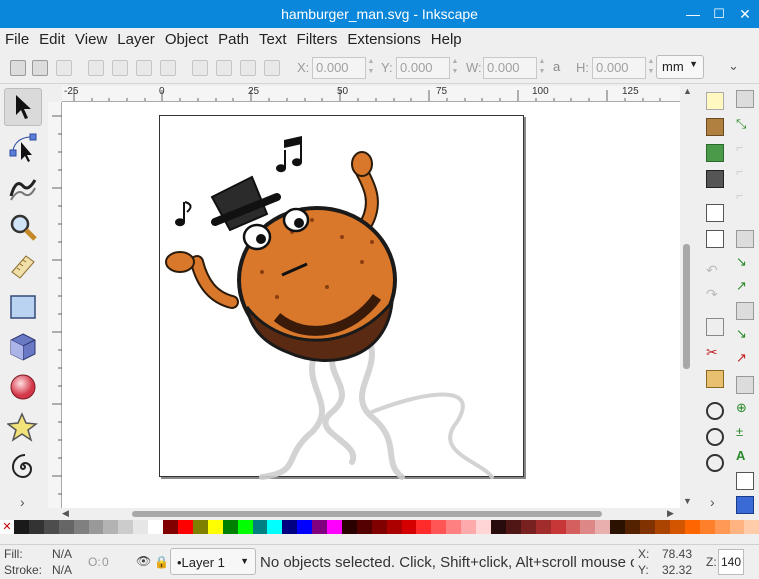 This screenshot has width=759, height=579. Describe the element at coordinates (186, 39) in the screenshot. I see `menu-object: Object` at that location.